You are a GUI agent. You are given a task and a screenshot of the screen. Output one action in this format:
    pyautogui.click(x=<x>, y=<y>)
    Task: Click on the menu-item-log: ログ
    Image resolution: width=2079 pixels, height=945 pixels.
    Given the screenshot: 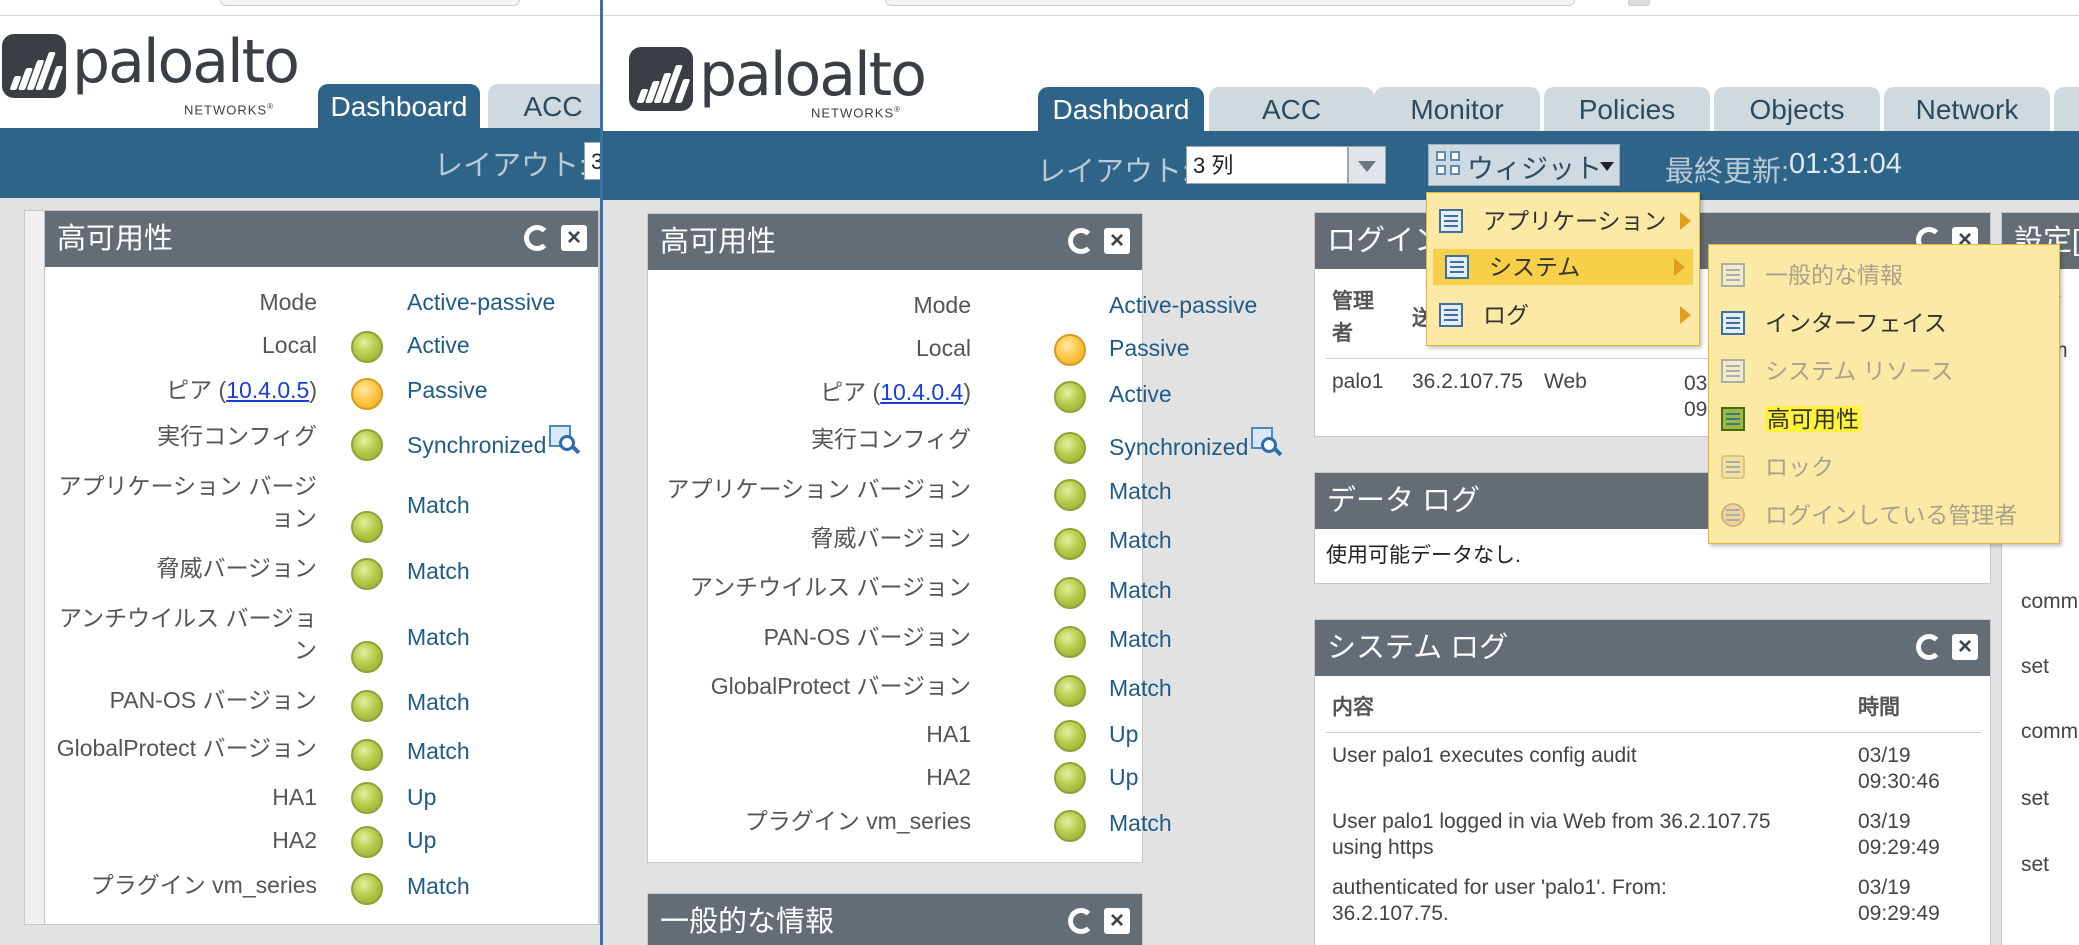 What is the action you would take?
    pyautogui.click(x=1563, y=315)
    